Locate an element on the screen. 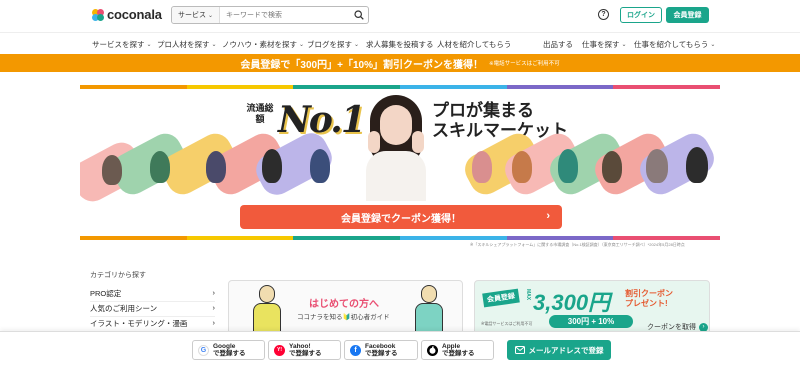 This screenshot has width=800, height=365. facebook-signup-button: f Facebook で登録する is located at coordinates (381, 350).